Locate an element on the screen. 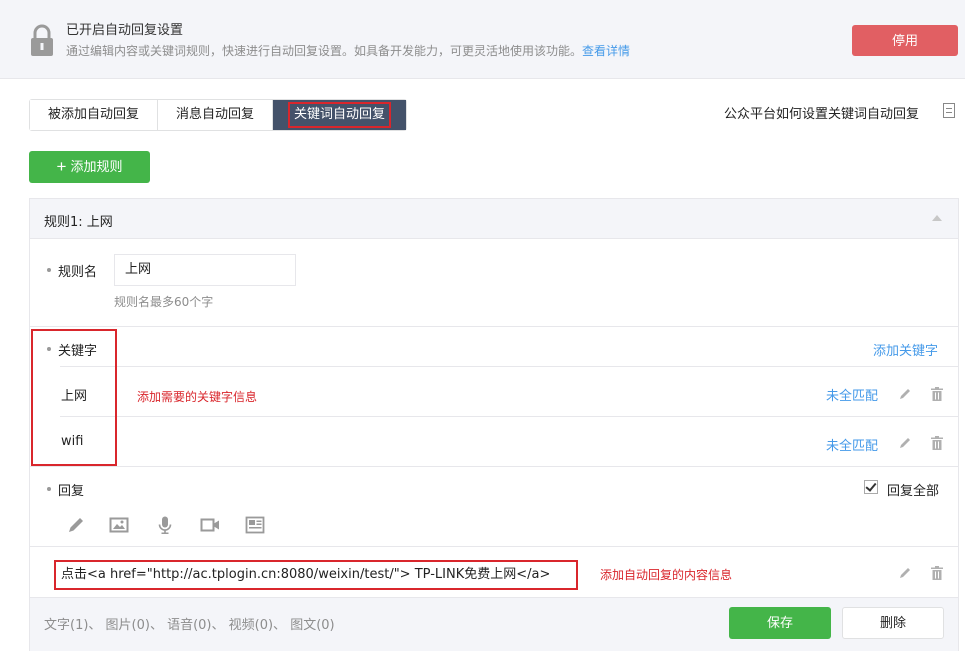 This screenshot has height=651, width=965. add-rule-label: 添加规则 is located at coordinates (96, 166).